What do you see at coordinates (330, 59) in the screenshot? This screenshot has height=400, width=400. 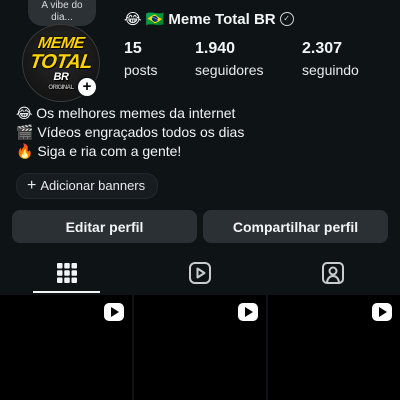 I see `stat-following: 2.307 seguindo` at bounding box center [330, 59].